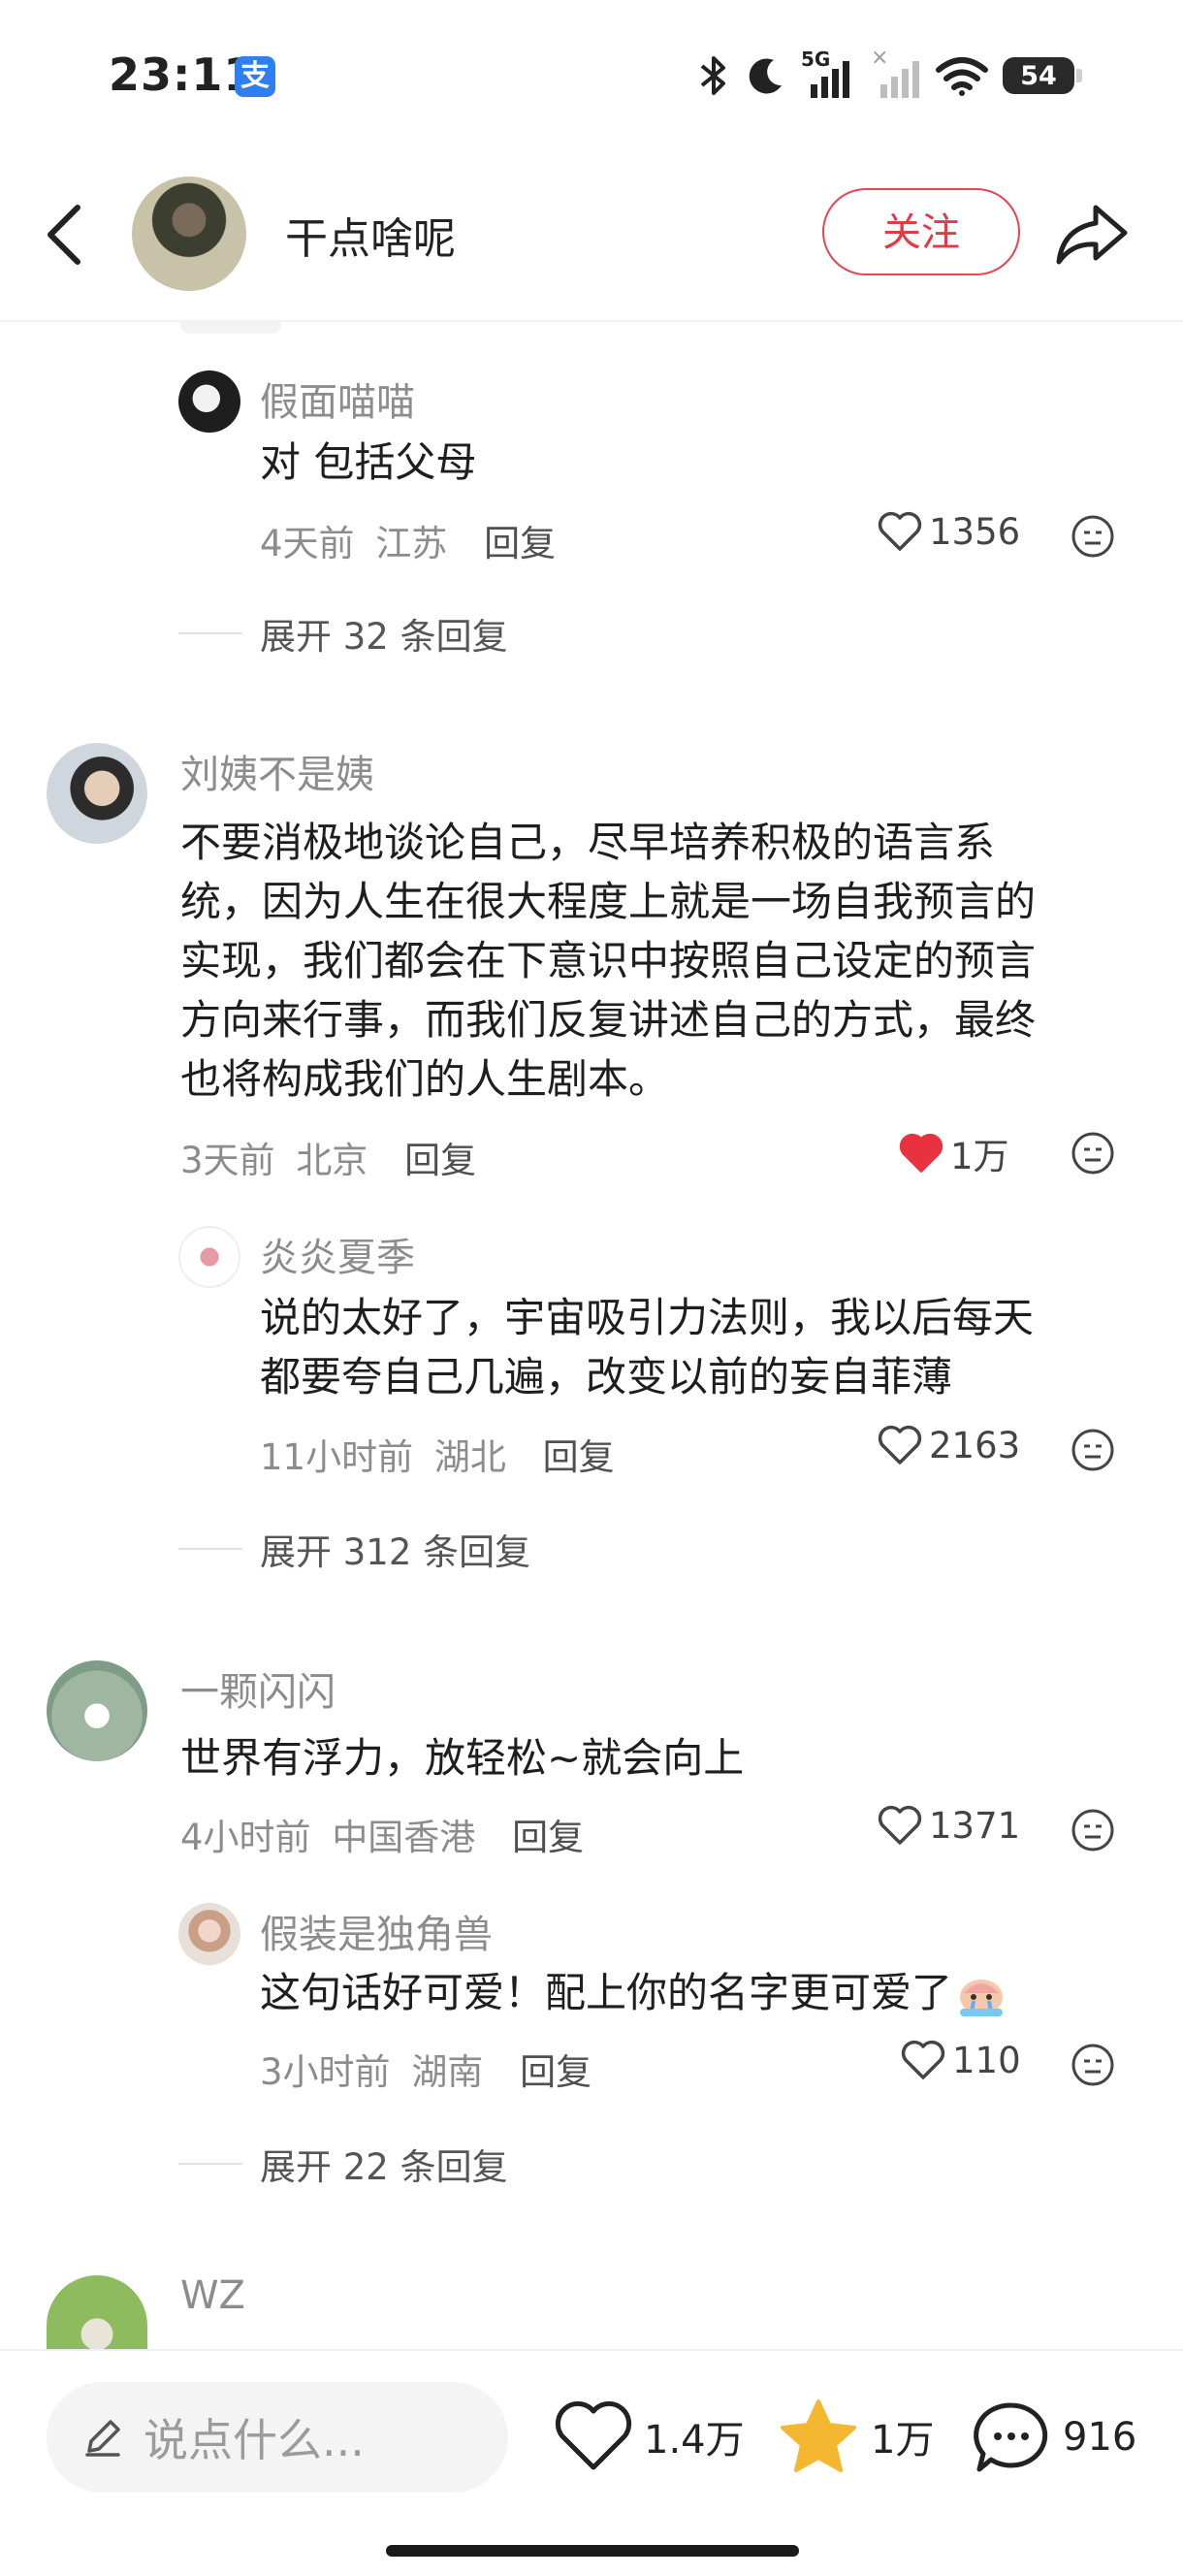 The image size is (1183, 2576). Describe the element at coordinates (255, 76) in the screenshot. I see `alipay-notification-icon: 支` at that location.